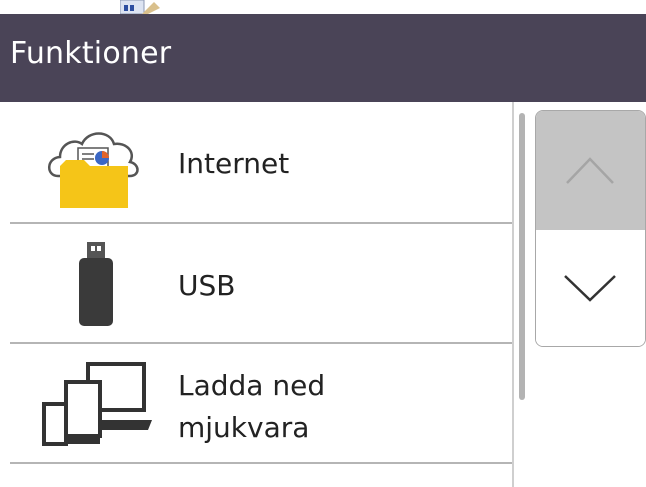  Describe the element at coordinates (207, 285) in the screenshot. I see `menu-label-usb: USB` at that location.